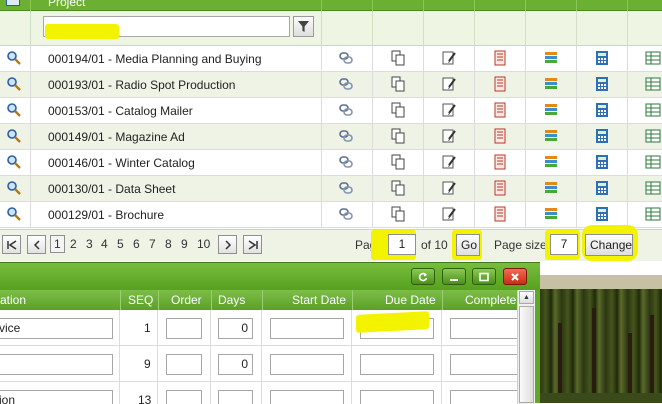  What do you see at coordinates (423, 276) in the screenshot?
I see `refresh-button` at bounding box center [423, 276].